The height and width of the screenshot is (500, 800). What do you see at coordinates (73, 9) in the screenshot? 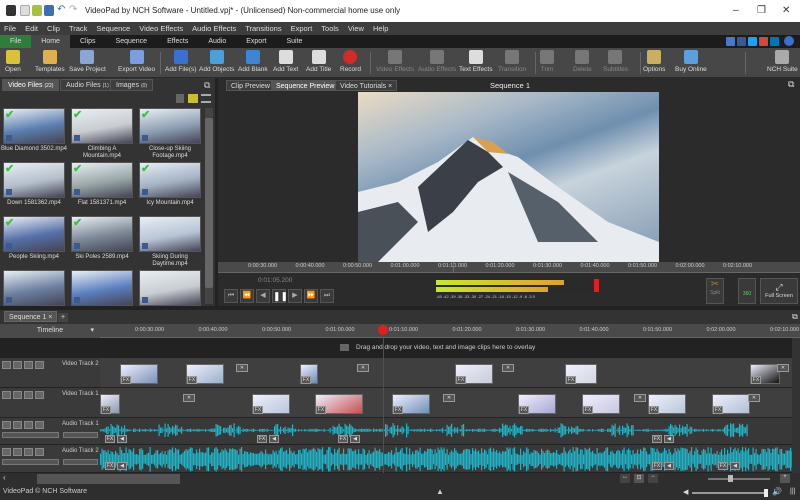
I see `redo-icon: ↷` at bounding box center [73, 9].